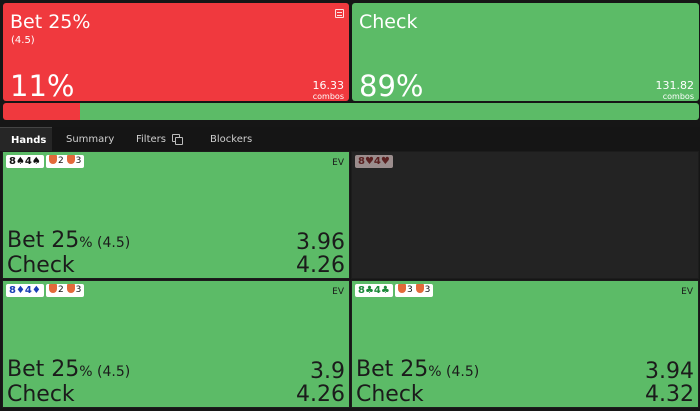 This screenshot has height=411, width=700. Describe the element at coordinates (525, 53) in the screenshot. I see `check-action-card: Check 89% 131.82 combos` at that location.